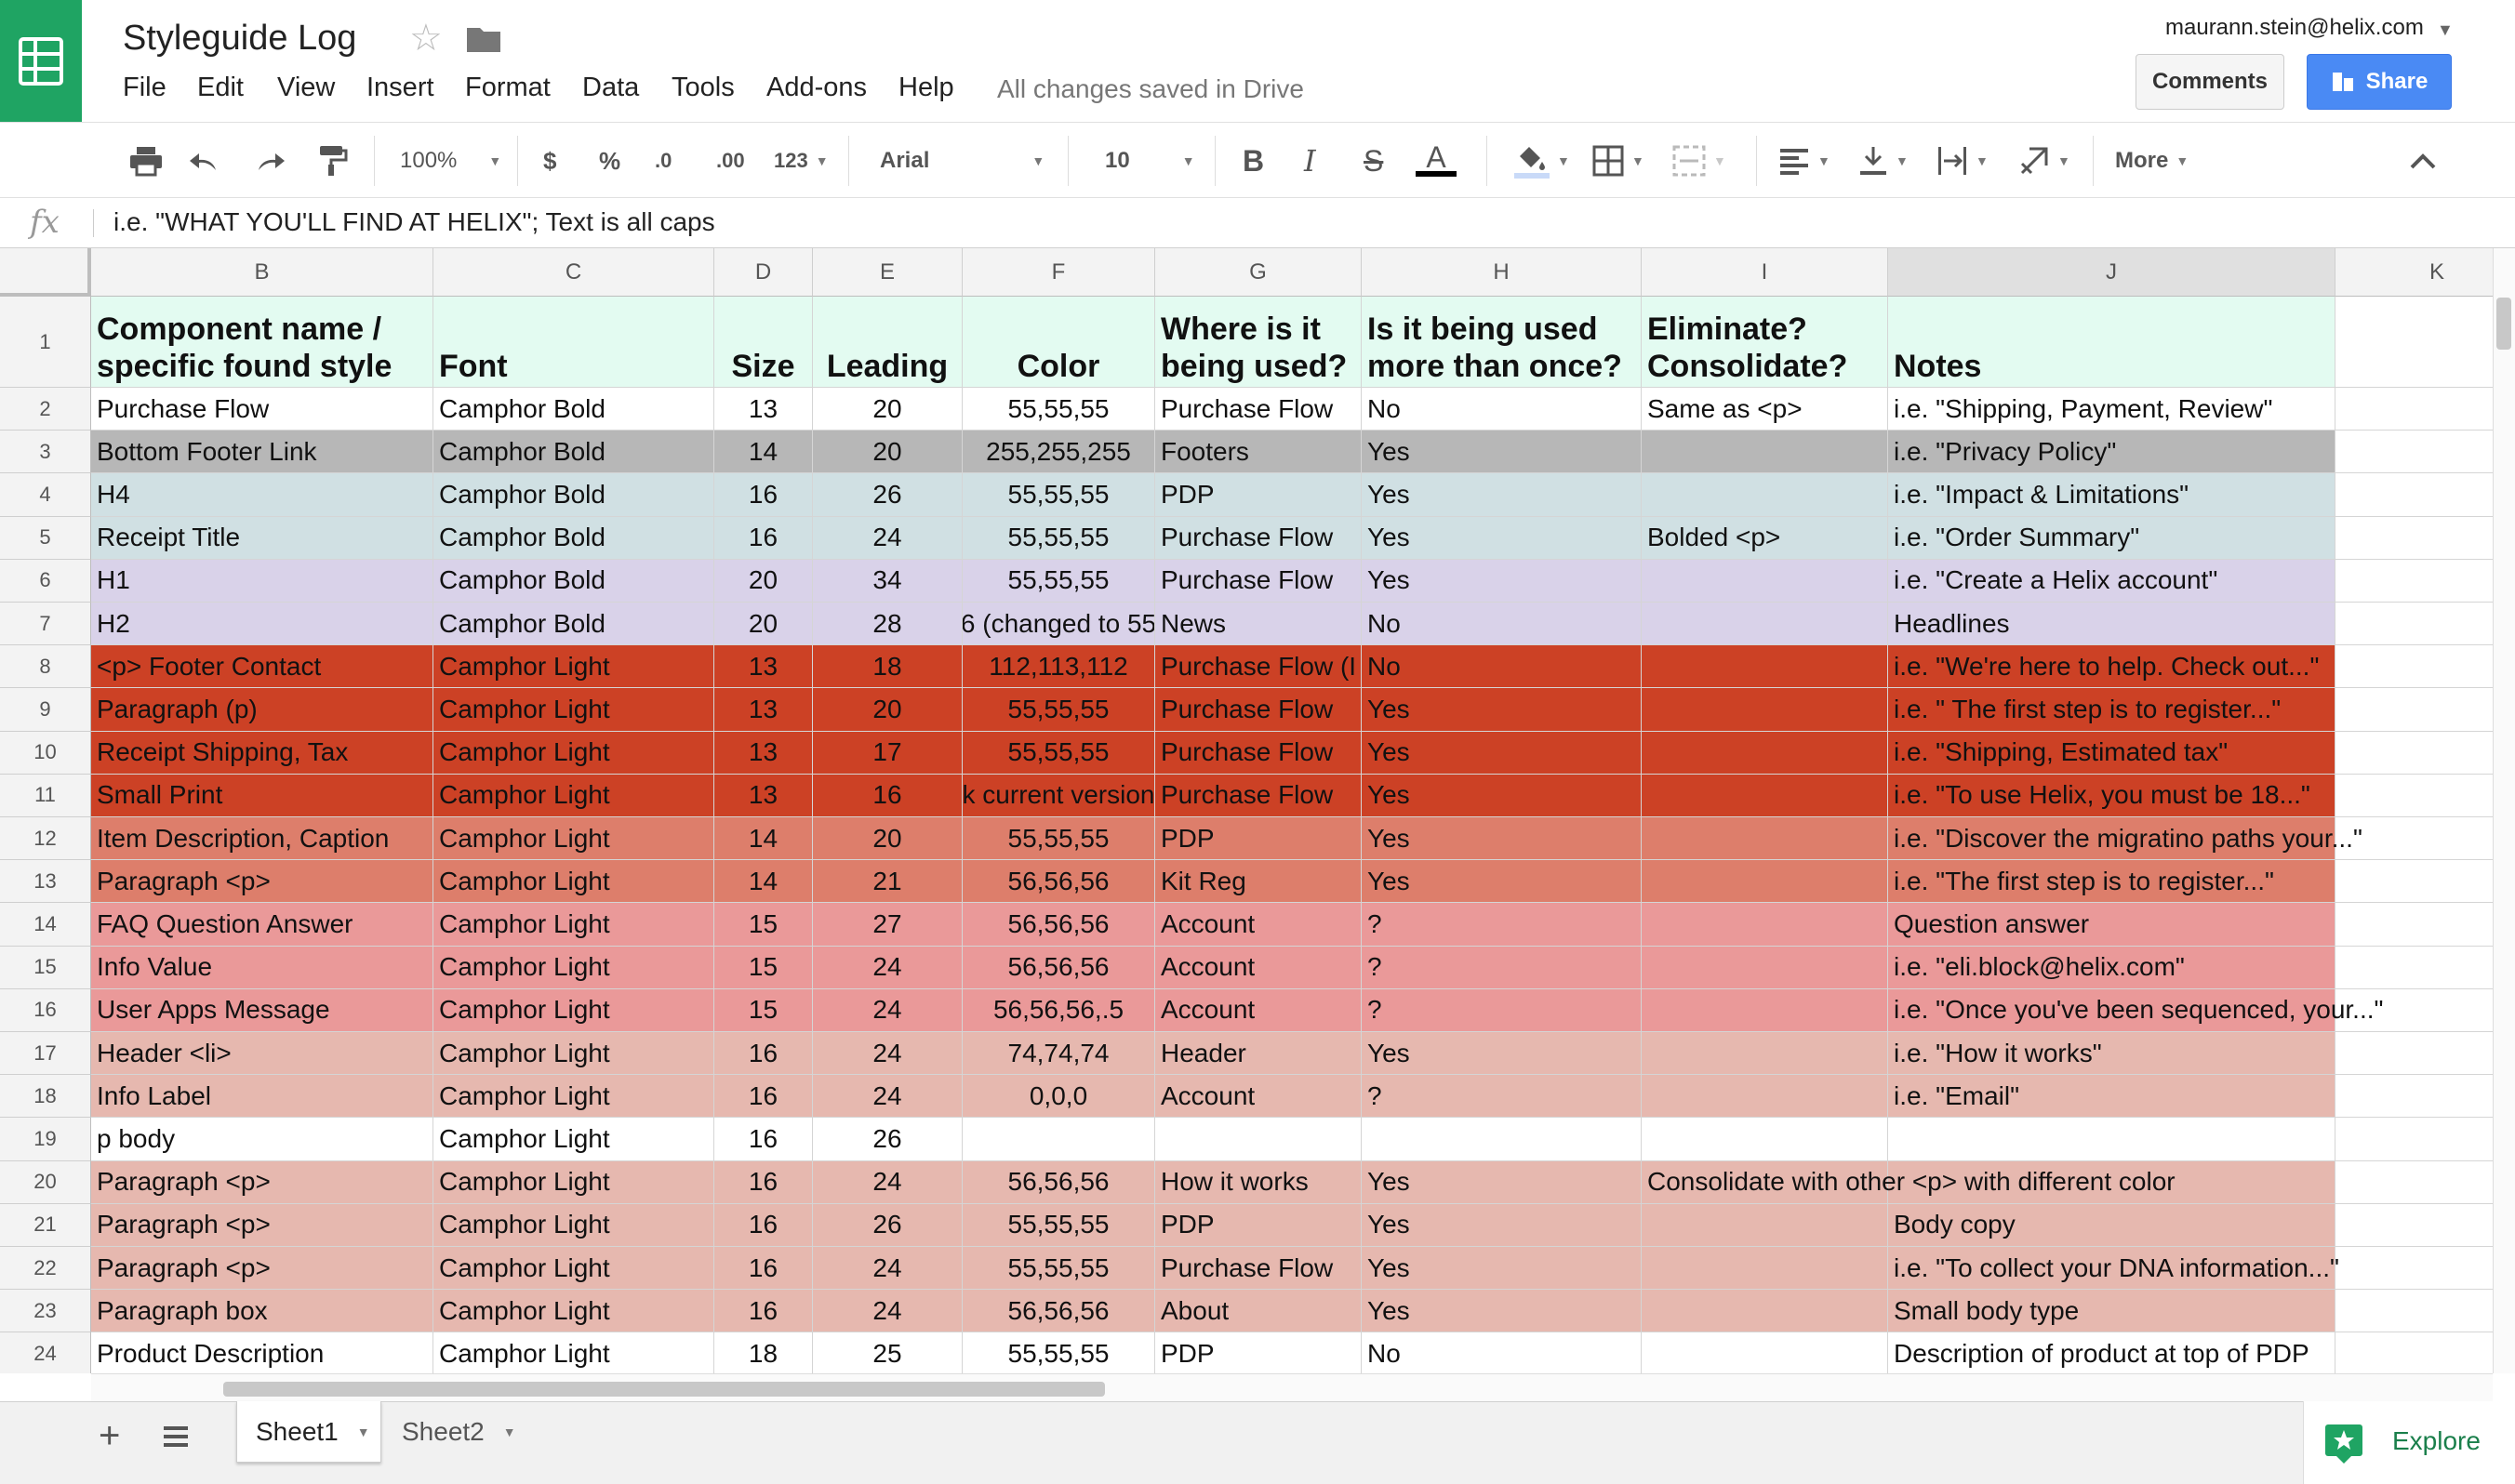  Describe the element at coordinates (2111, 581) in the screenshot. I see `table-cell: i.e. "Create a Helix account"` at that location.